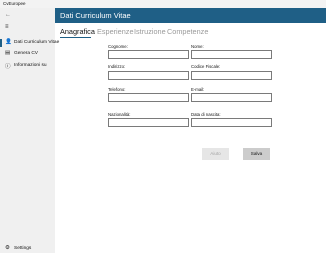 The height and width of the screenshot is (253, 326). I want to click on sidebar-item-label: Dati Curriculum Vitae, so click(37, 42).